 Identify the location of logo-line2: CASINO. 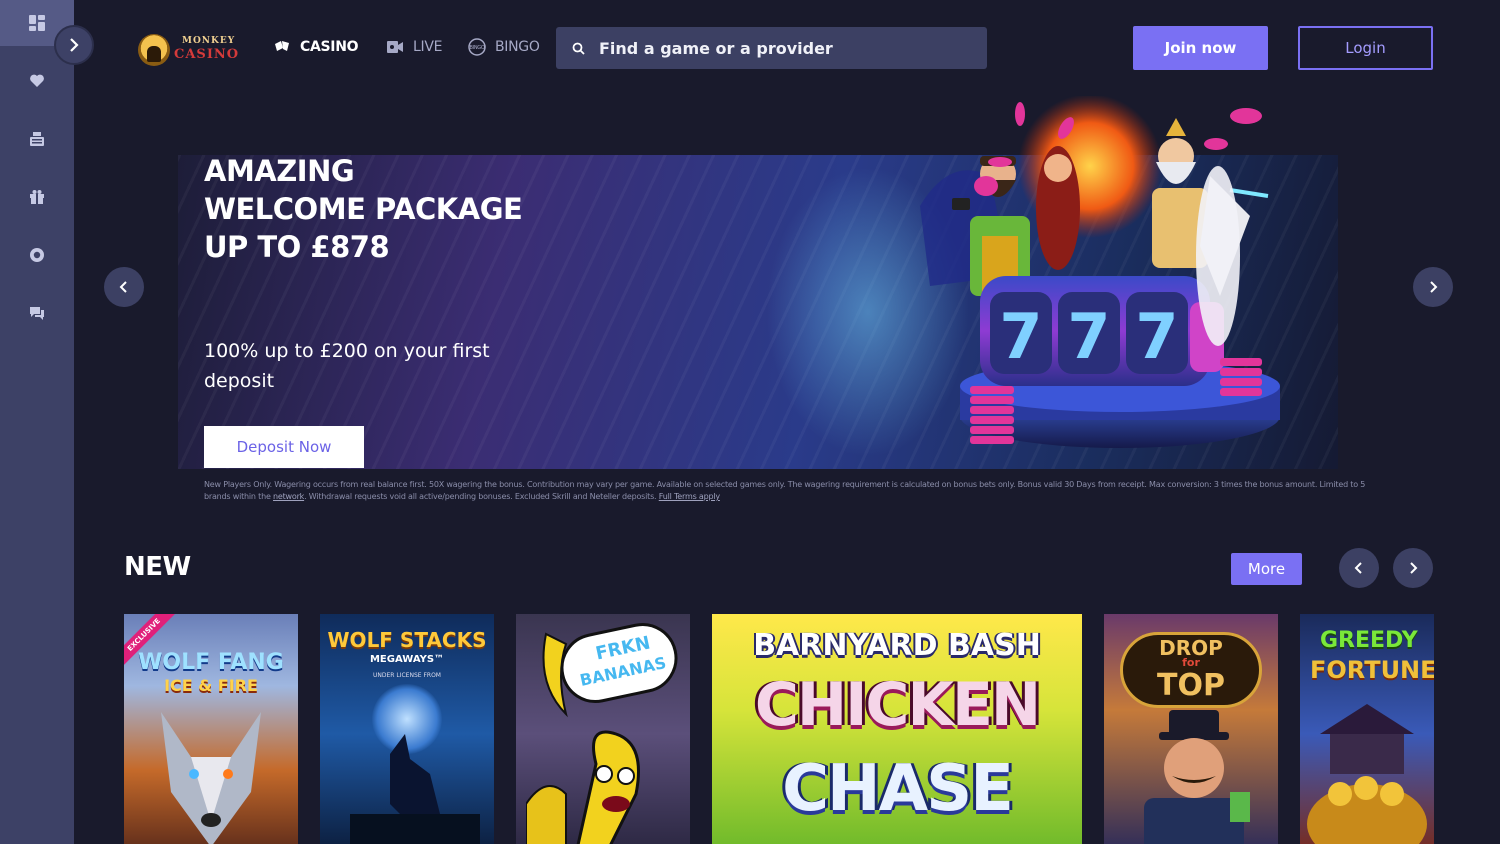
(207, 54).